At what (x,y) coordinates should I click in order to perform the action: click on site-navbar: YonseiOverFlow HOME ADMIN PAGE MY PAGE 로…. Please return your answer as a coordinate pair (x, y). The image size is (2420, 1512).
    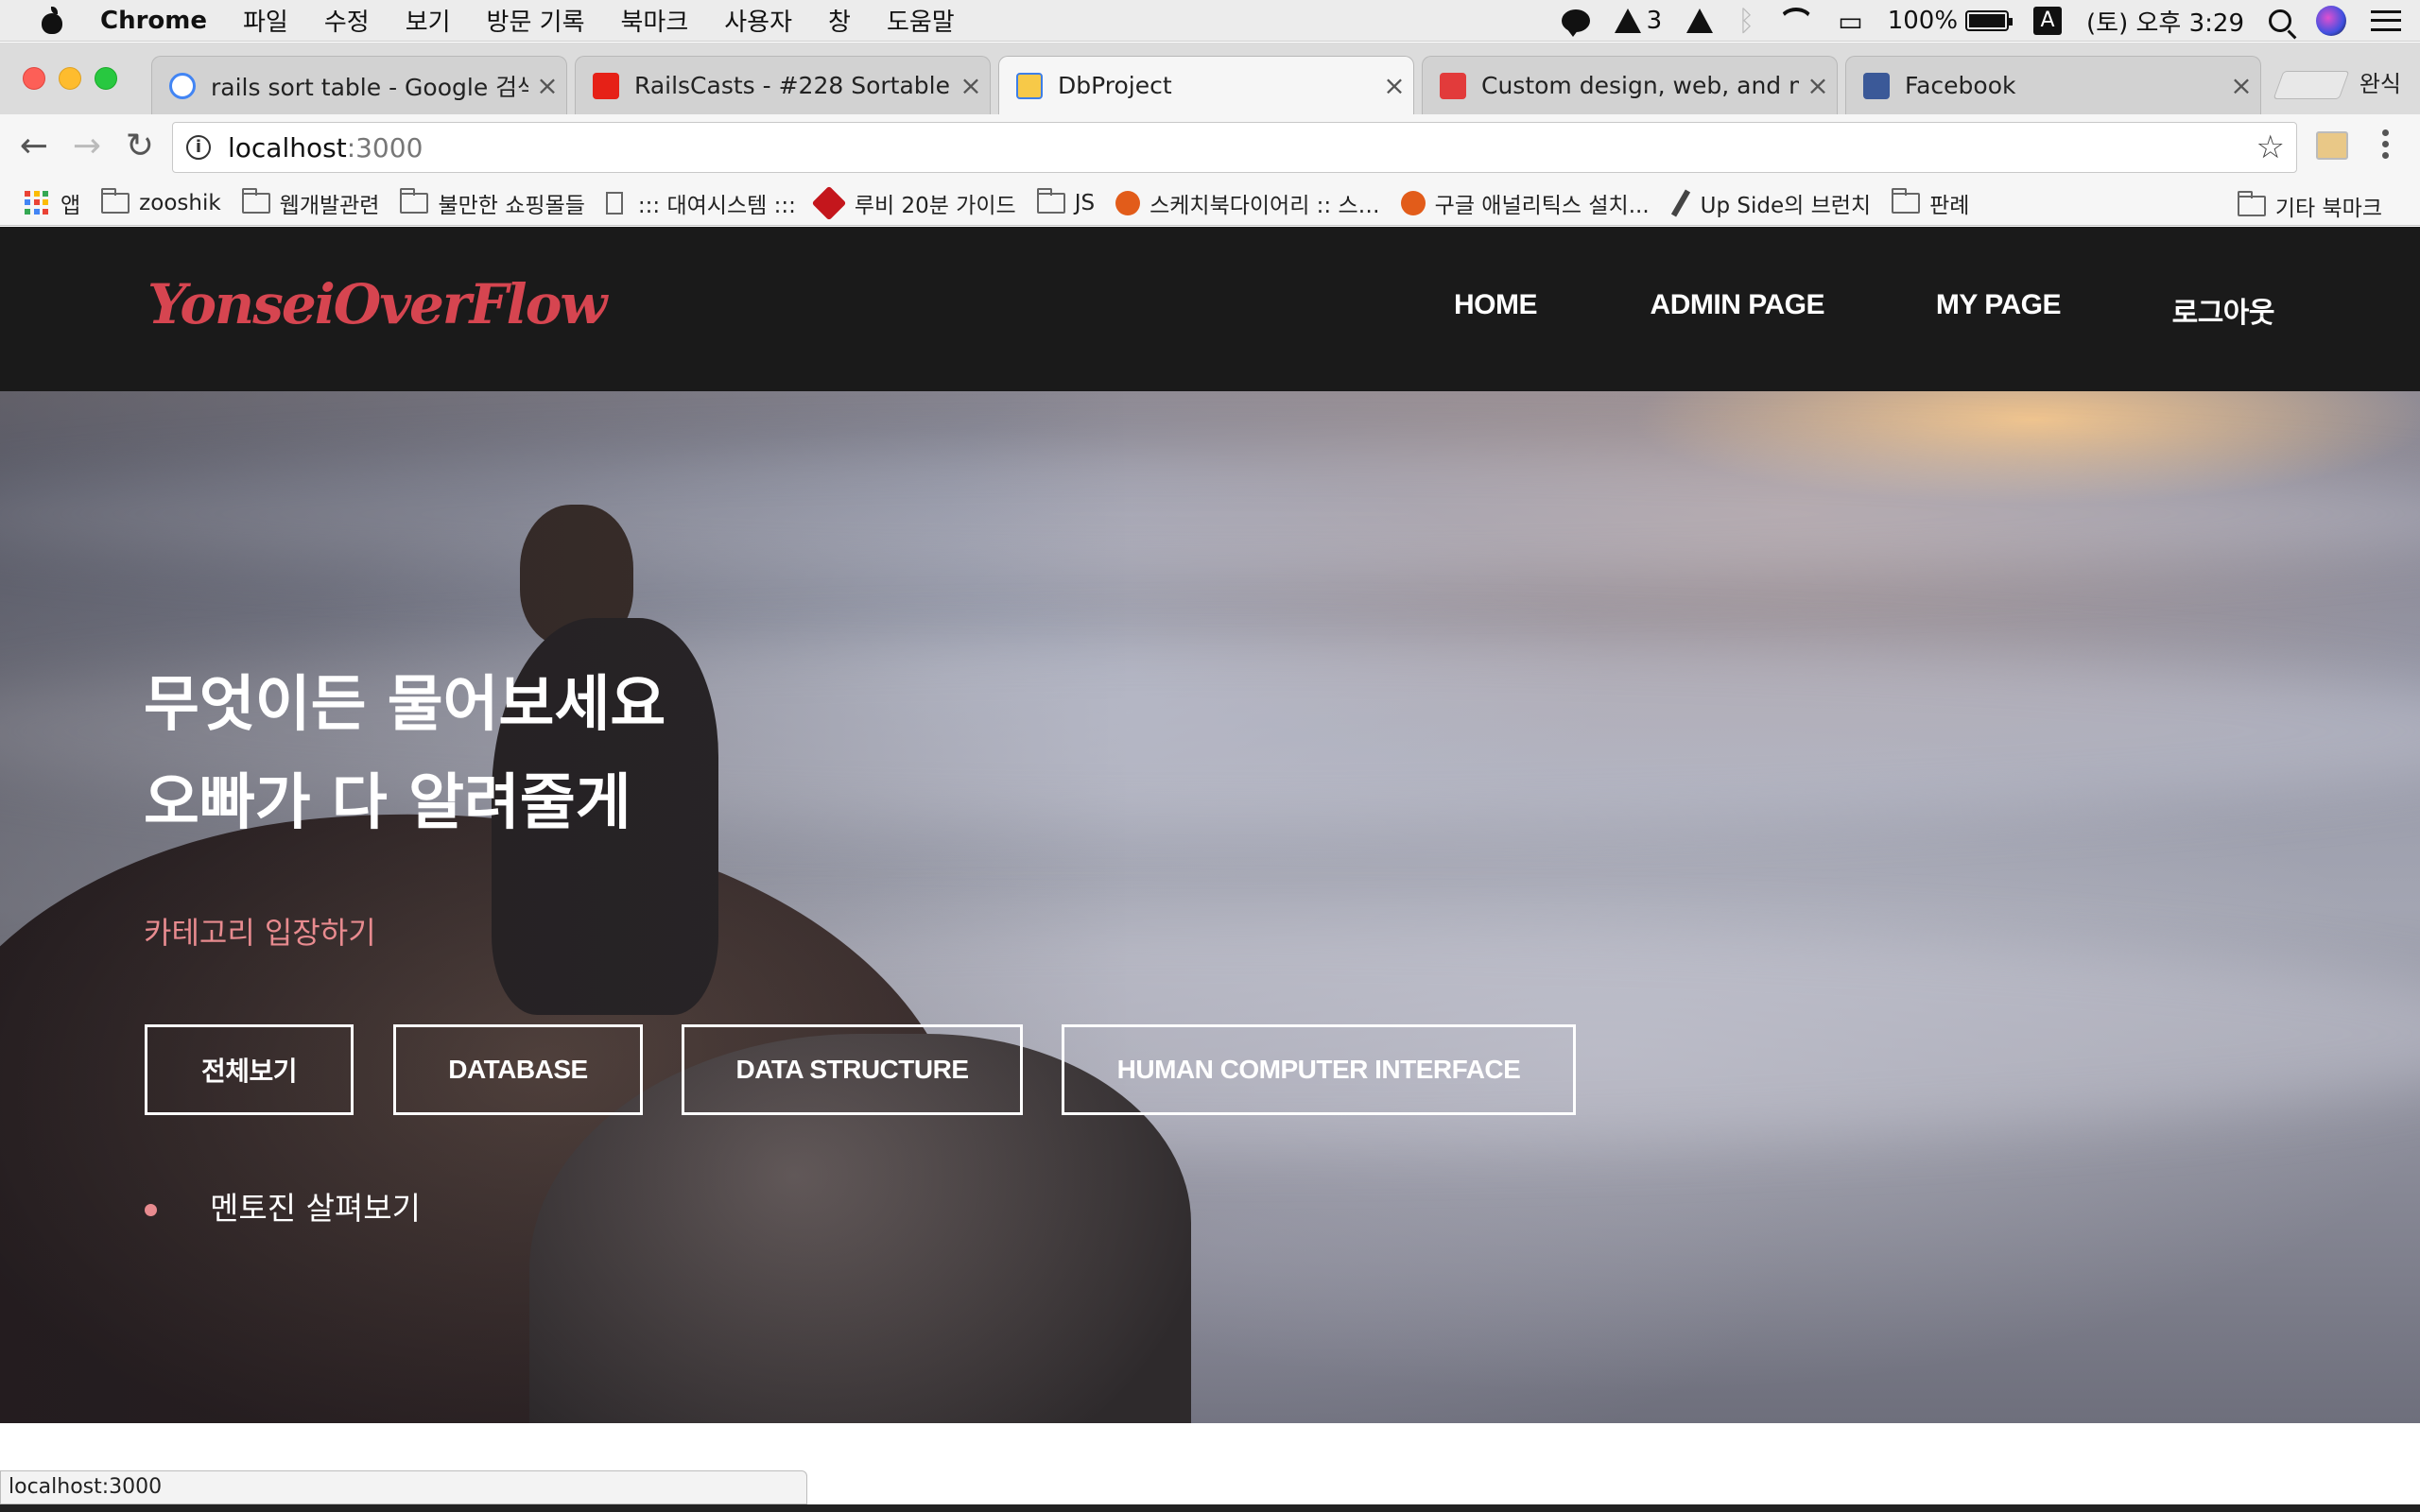
    Looking at the image, I should click on (1210, 309).